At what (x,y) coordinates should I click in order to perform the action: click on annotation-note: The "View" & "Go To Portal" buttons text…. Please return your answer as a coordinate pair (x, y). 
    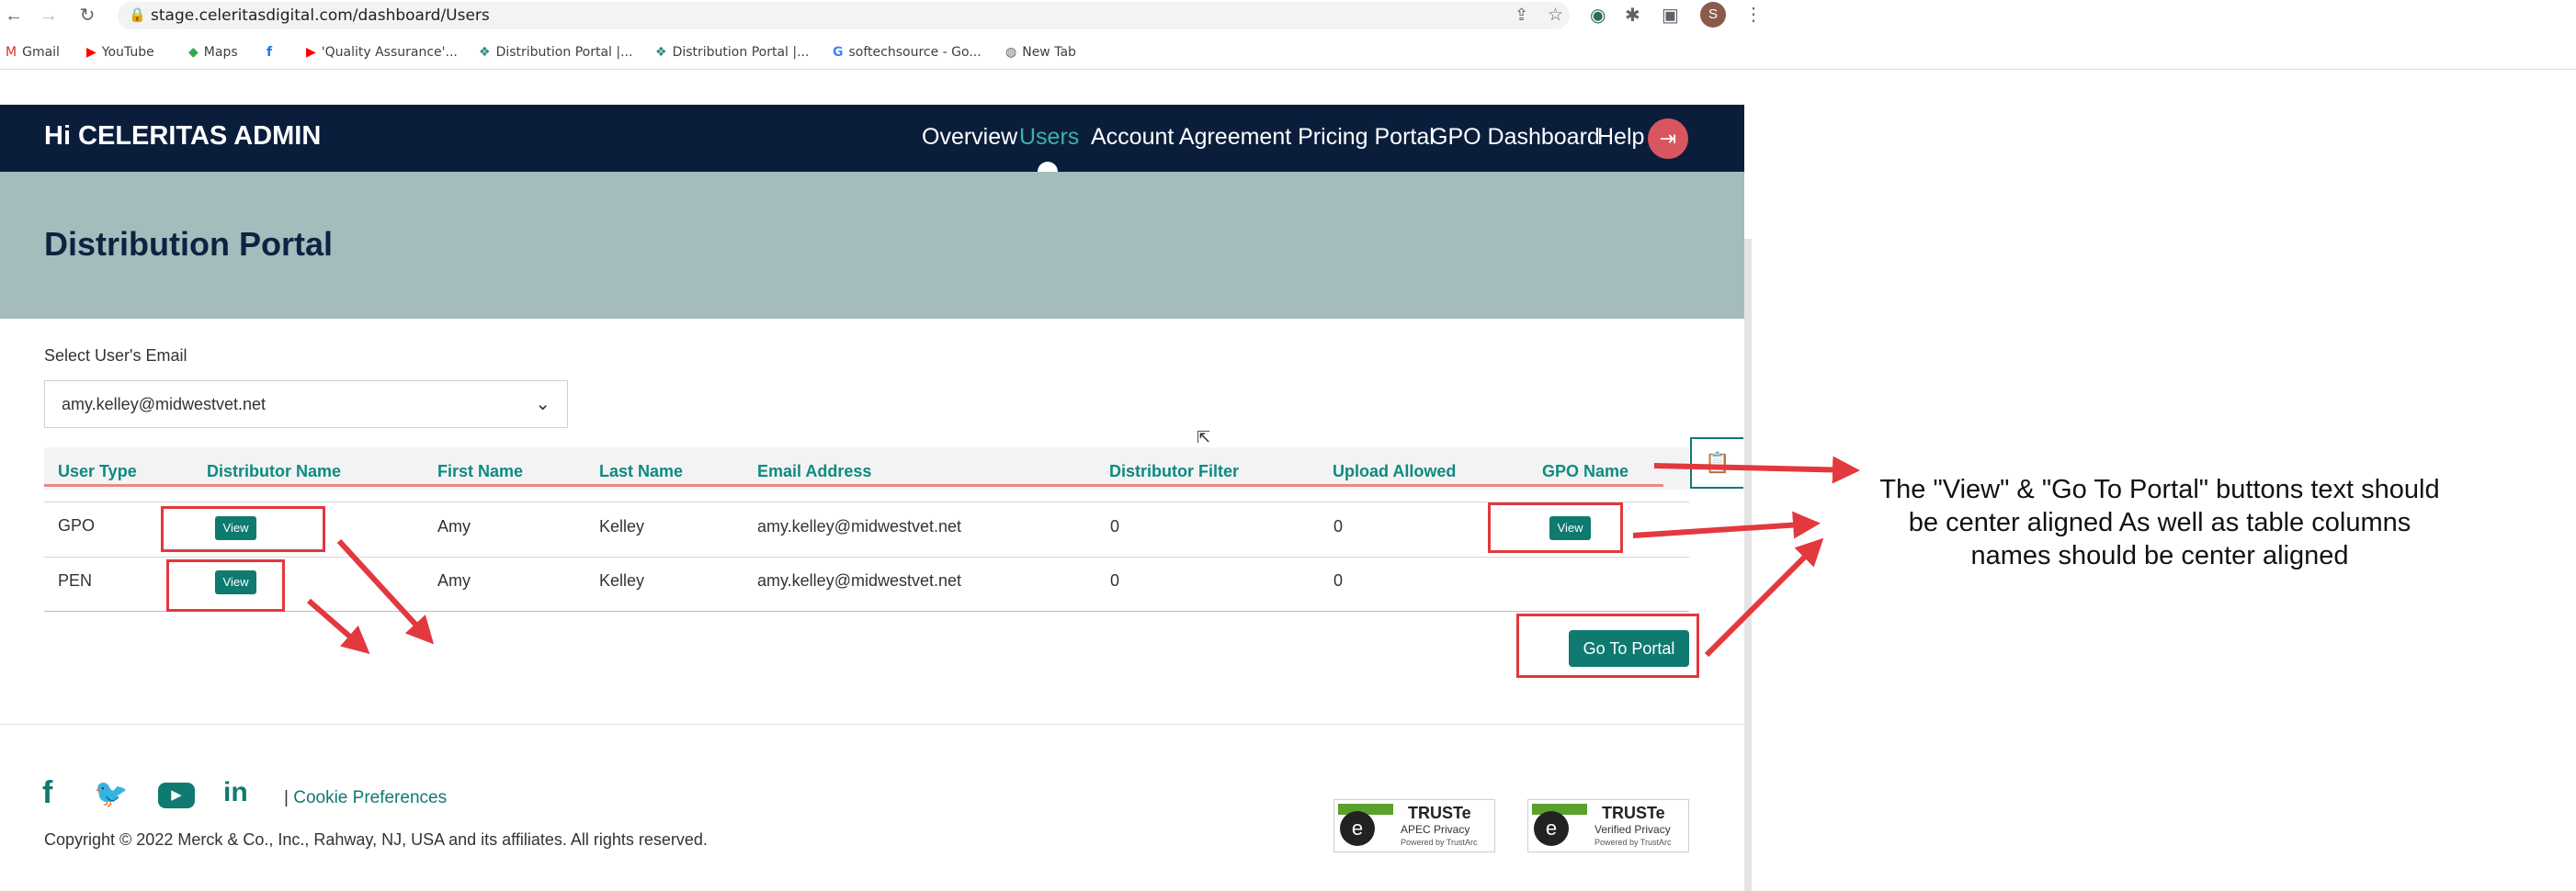
    Looking at the image, I should click on (2160, 522).